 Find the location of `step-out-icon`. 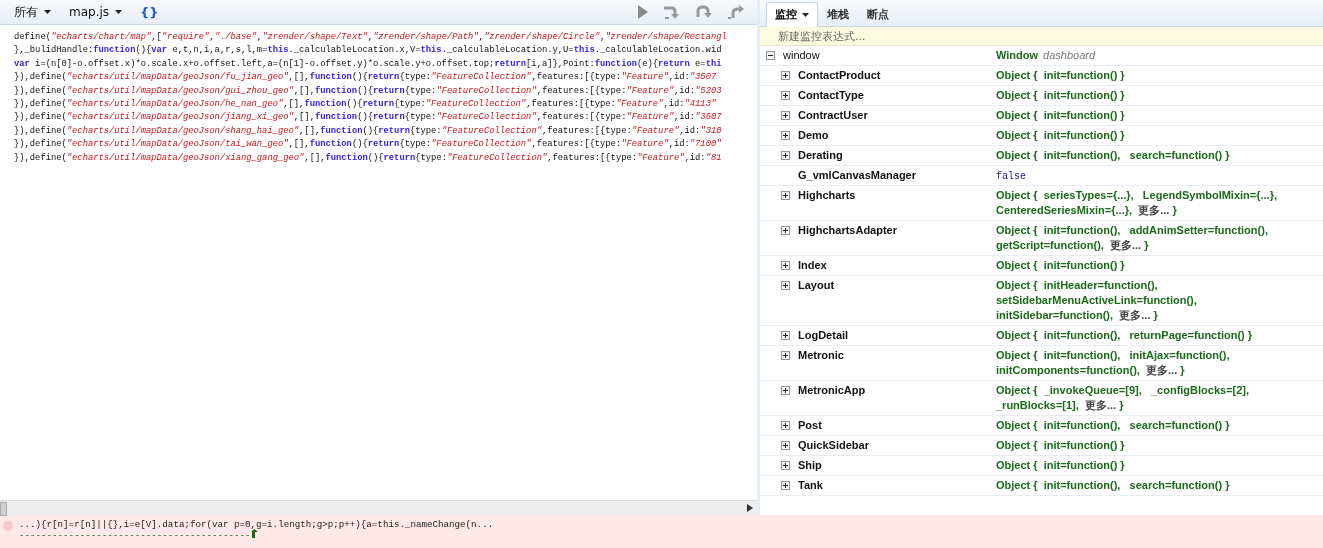

step-out-icon is located at coordinates (736, 12).